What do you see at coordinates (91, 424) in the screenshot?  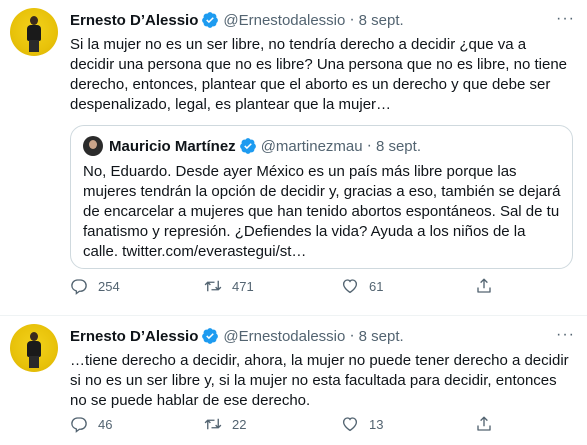 I see `reply-button: 46` at bounding box center [91, 424].